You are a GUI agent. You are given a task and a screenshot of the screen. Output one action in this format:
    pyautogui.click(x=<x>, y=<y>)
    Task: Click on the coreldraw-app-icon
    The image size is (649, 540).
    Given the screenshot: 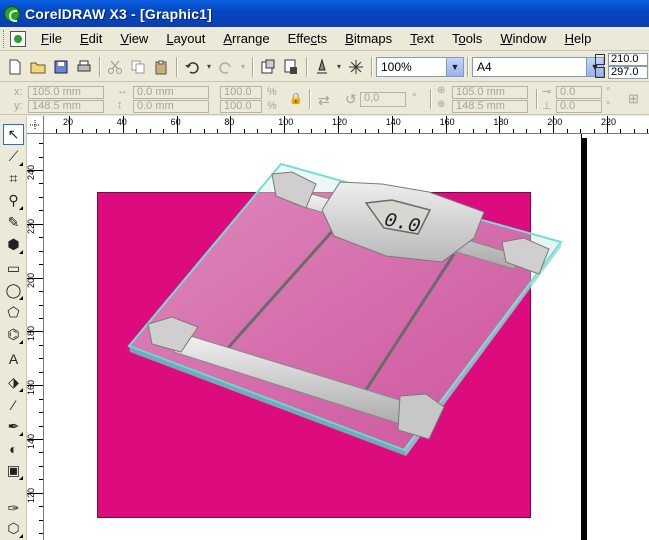 What is the action you would take?
    pyautogui.click(x=12, y=13)
    